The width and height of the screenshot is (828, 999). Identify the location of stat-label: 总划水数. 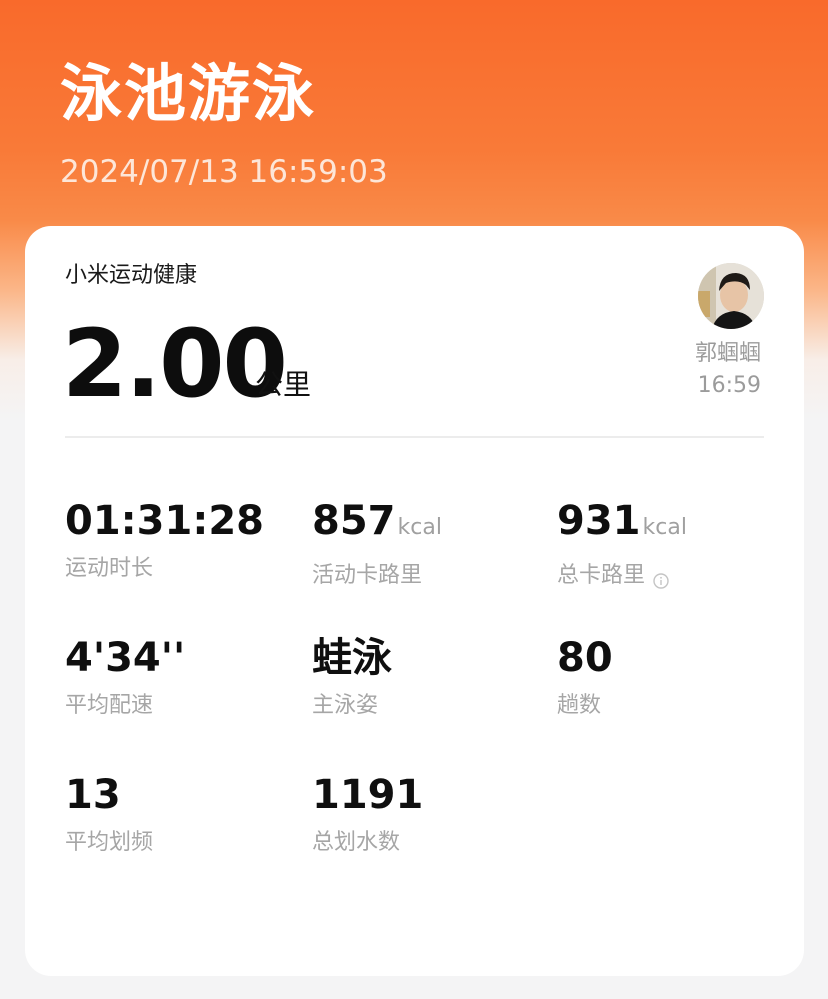
(356, 842).